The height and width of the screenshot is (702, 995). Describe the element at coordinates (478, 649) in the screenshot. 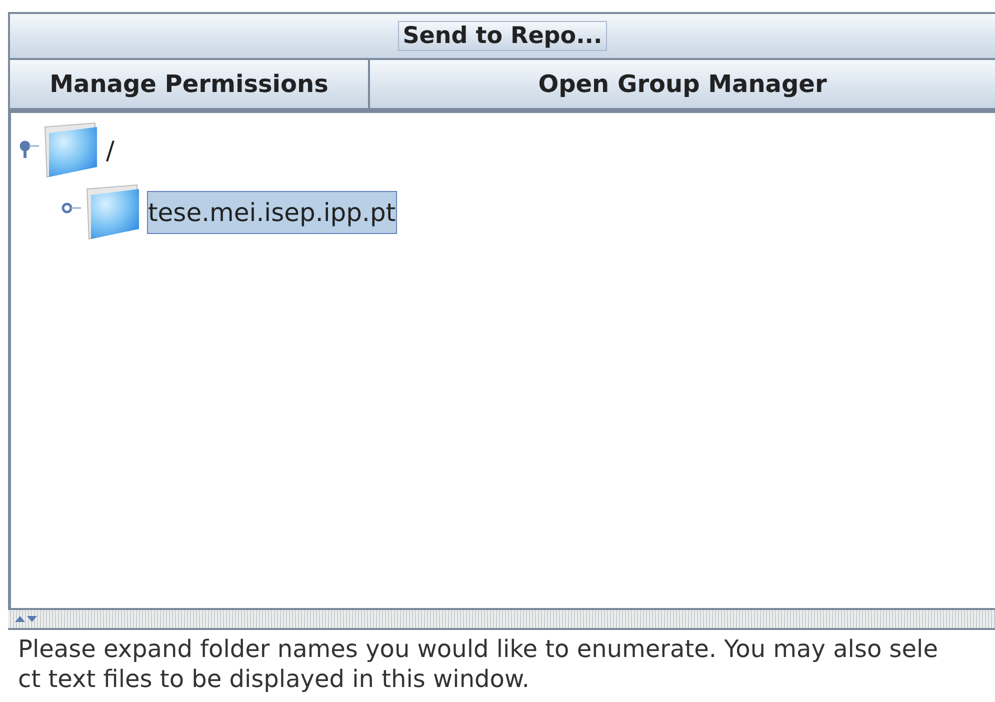

I see `message-text: Please expand folder names you would like to enumerate. You may also sele` at that location.